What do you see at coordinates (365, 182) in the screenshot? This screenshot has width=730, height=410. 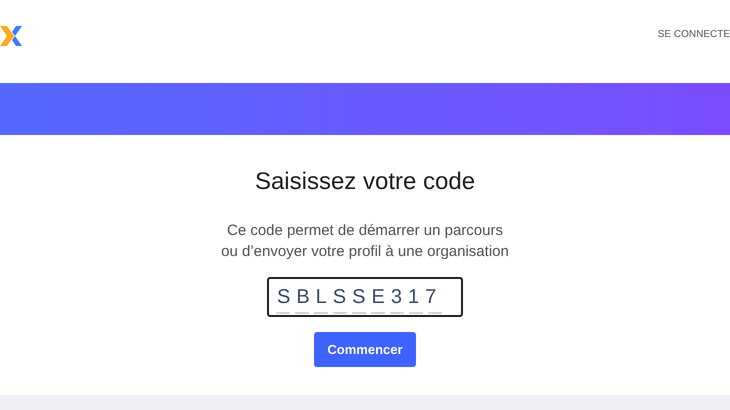 I see `page-title: Saisissez votre code` at bounding box center [365, 182].